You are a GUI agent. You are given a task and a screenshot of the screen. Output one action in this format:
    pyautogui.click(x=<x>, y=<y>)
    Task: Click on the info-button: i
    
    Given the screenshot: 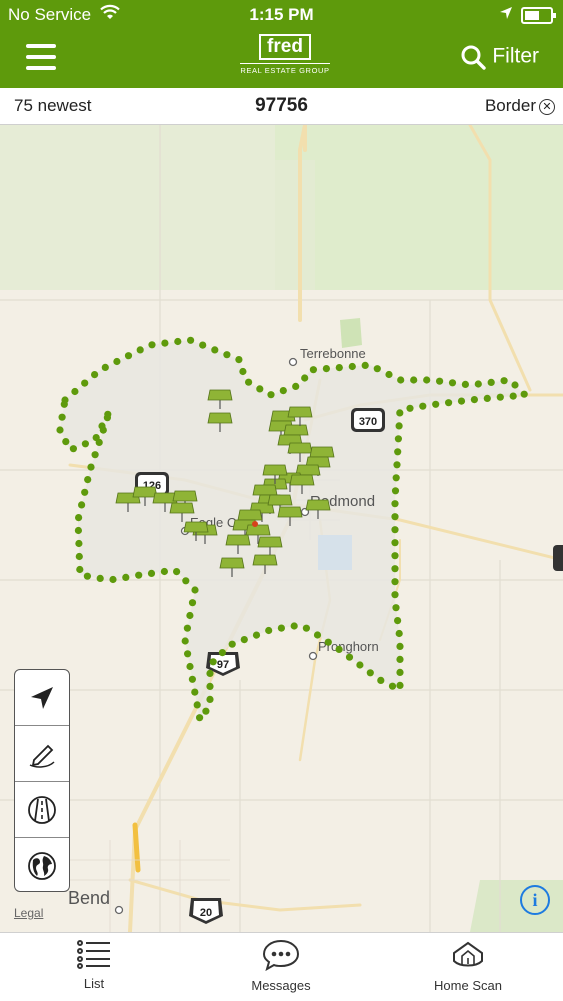 What is the action you would take?
    pyautogui.click(x=535, y=900)
    